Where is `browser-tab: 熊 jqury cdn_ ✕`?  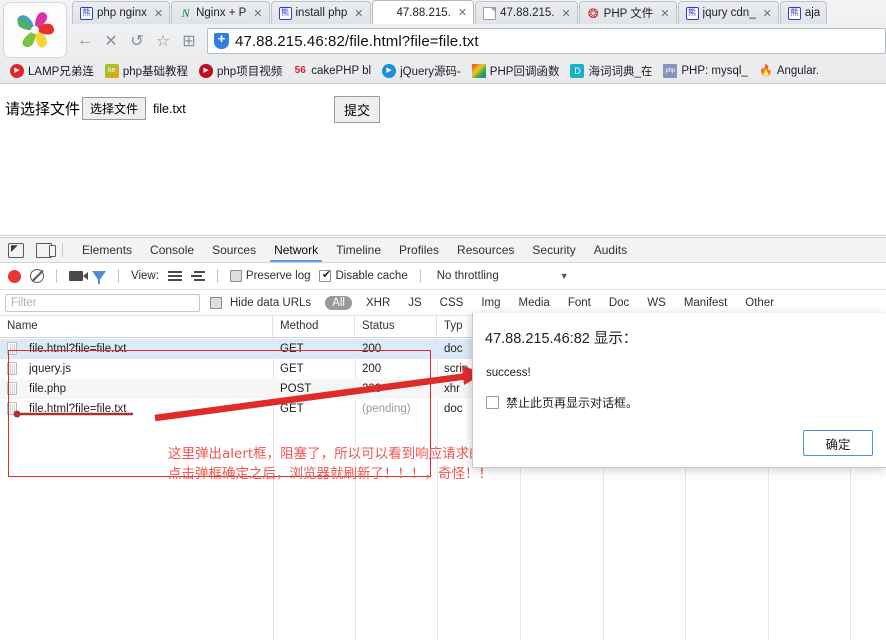
browser-tab: 熊 jqury cdn_ ✕ is located at coordinates (728, 12).